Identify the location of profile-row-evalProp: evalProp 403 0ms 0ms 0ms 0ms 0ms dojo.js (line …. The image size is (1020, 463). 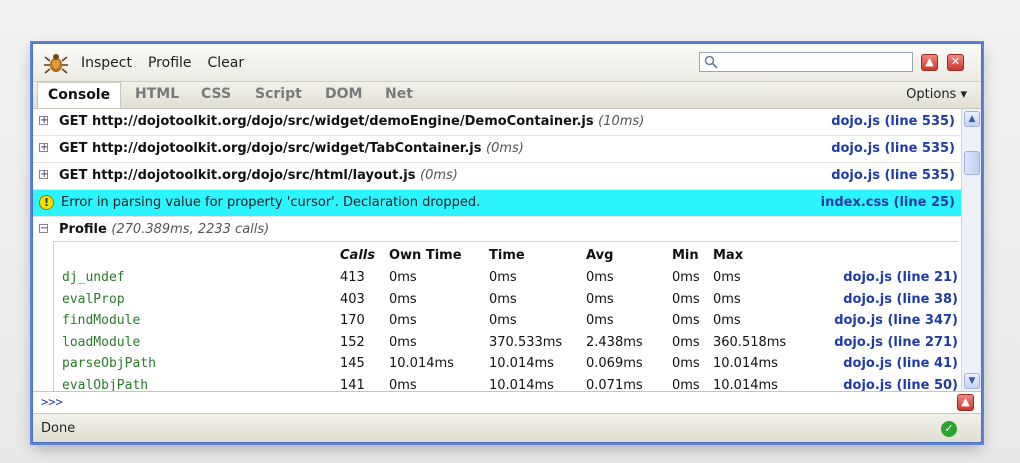
(506, 300).